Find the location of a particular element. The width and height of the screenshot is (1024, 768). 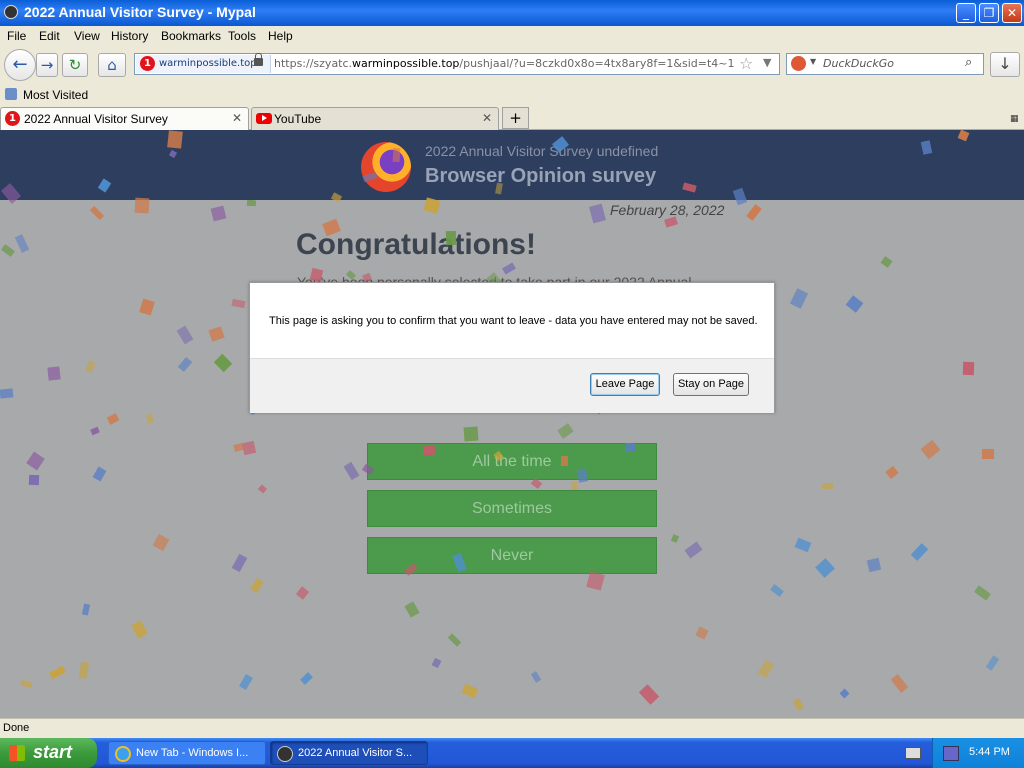

search-engine-dropdown-icon: ▼ is located at coordinates (813, 61).